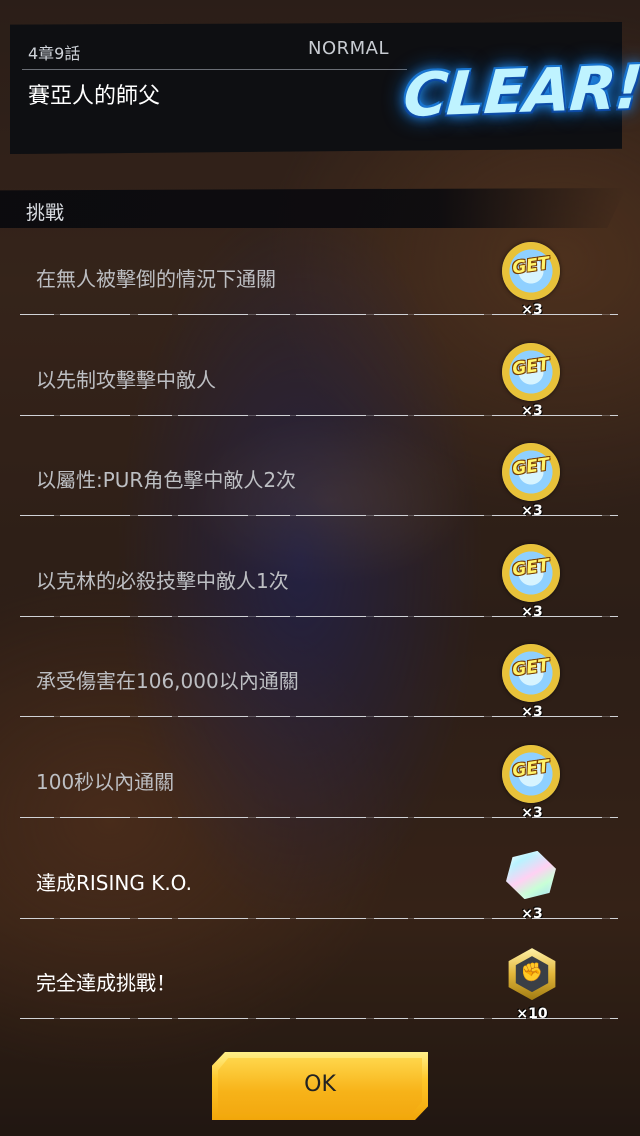  What do you see at coordinates (320, 580) in the screenshot?
I see `challenge-row: 以克林的必殺技擊中敵人1次 GET ×3` at bounding box center [320, 580].